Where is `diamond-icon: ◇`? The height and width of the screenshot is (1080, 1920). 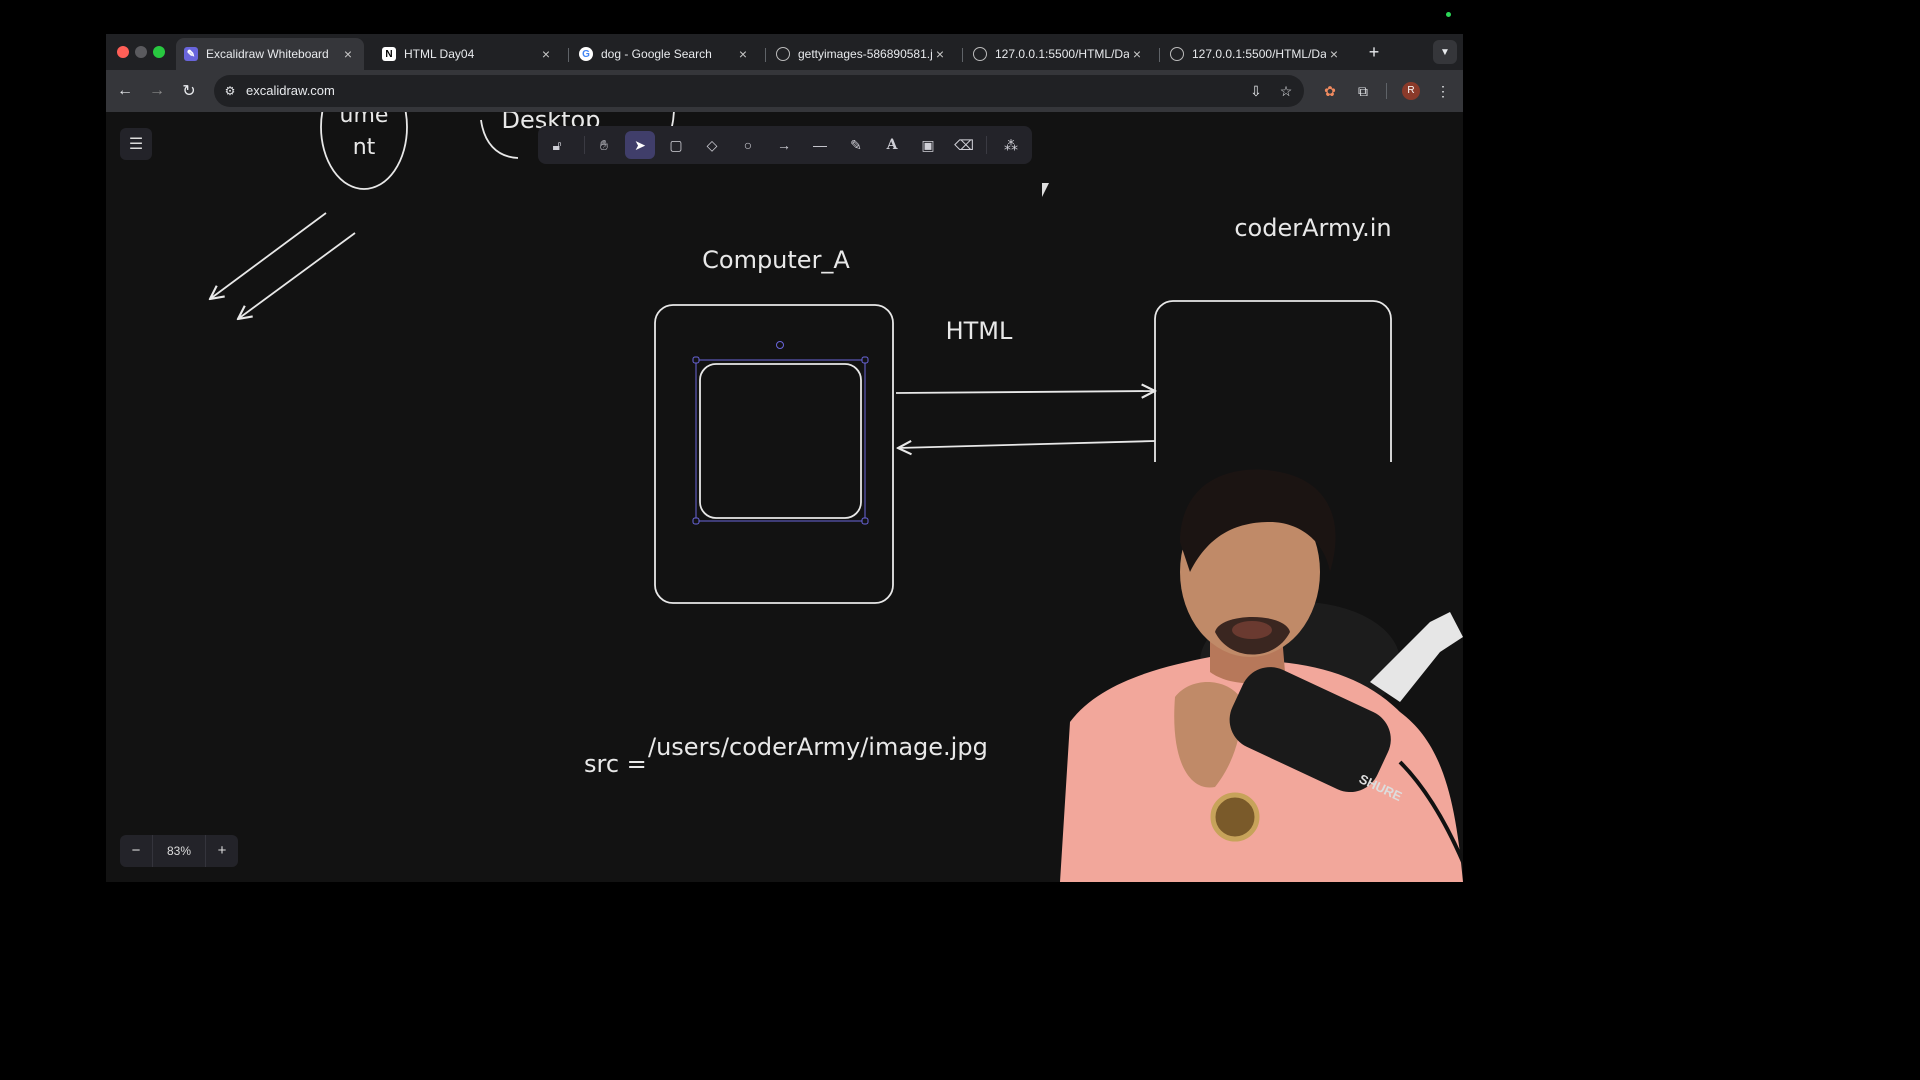 diamond-icon: ◇ is located at coordinates (712, 144).